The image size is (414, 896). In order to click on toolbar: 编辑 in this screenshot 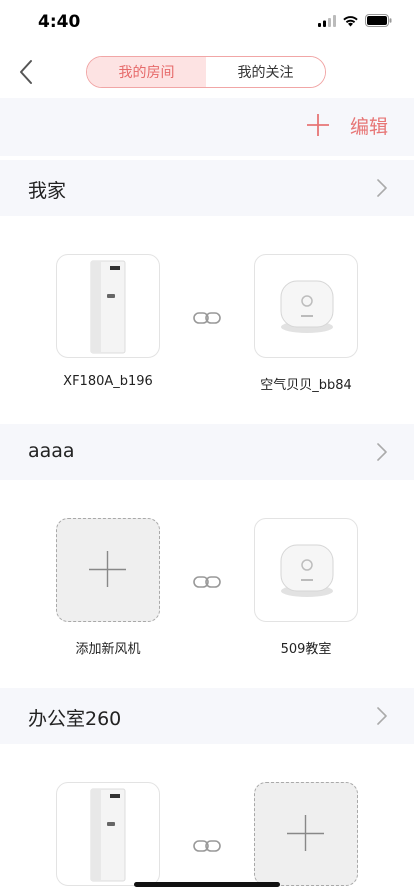, I will do `click(207, 127)`.